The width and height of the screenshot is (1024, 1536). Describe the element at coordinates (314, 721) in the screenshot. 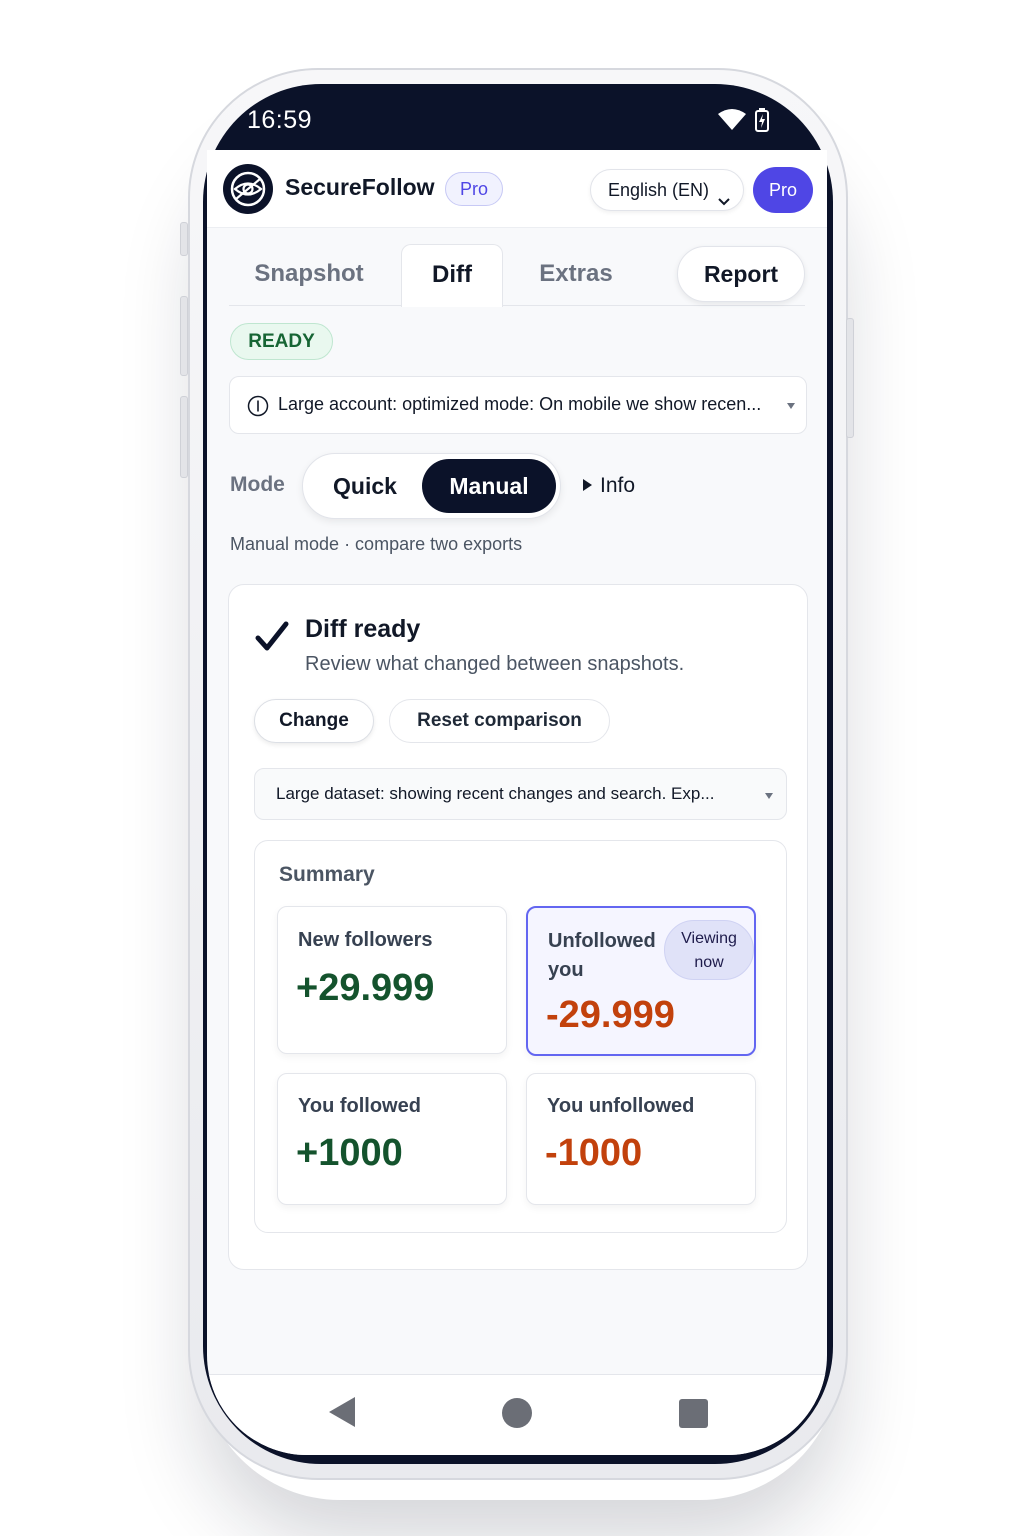

I see `change-button: Change` at that location.